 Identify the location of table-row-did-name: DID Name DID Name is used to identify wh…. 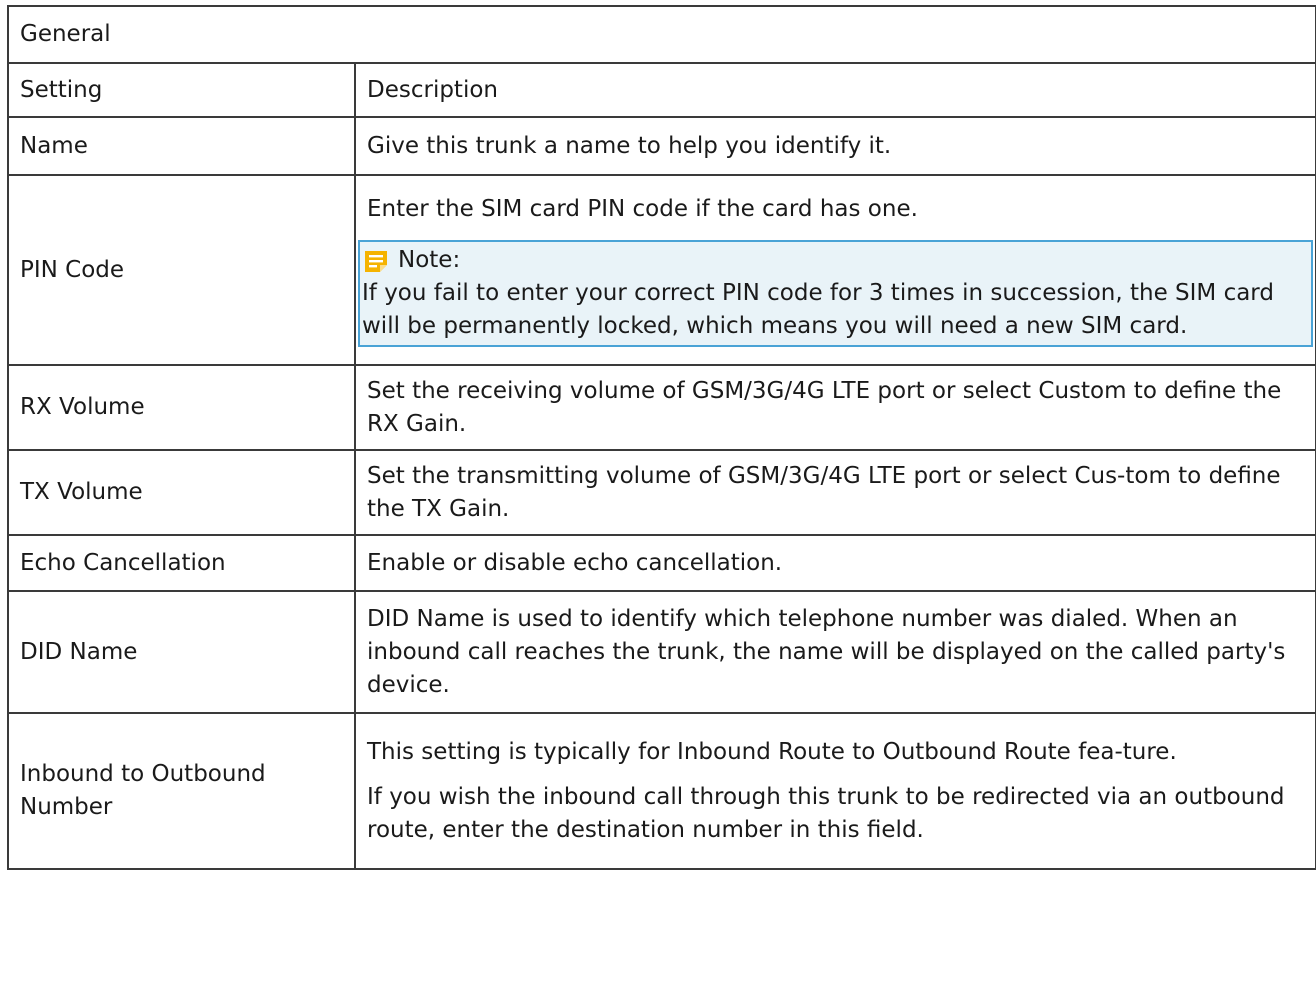
(661, 652).